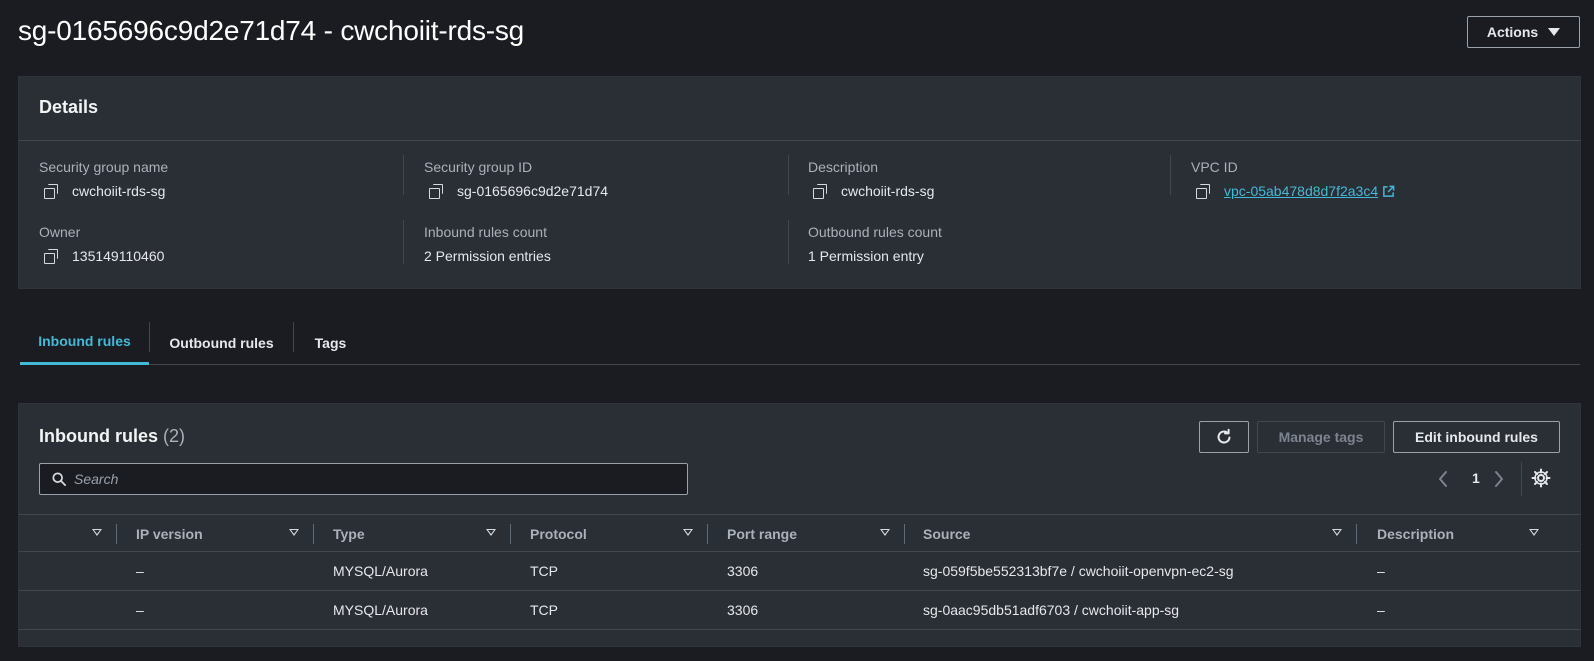 The image size is (1594, 661). Describe the element at coordinates (1443, 479) in the screenshot. I see `chevron-left-icon` at that location.